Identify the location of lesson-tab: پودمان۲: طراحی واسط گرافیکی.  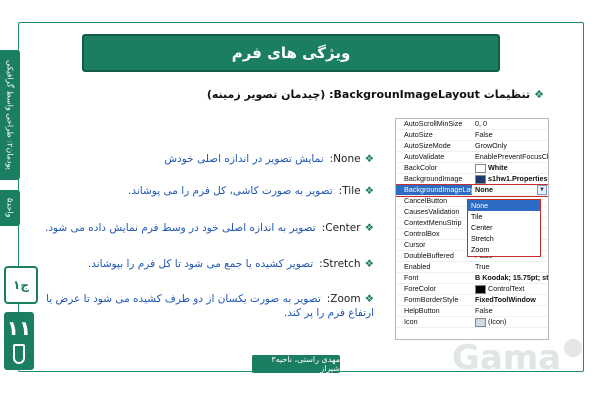
(10, 115).